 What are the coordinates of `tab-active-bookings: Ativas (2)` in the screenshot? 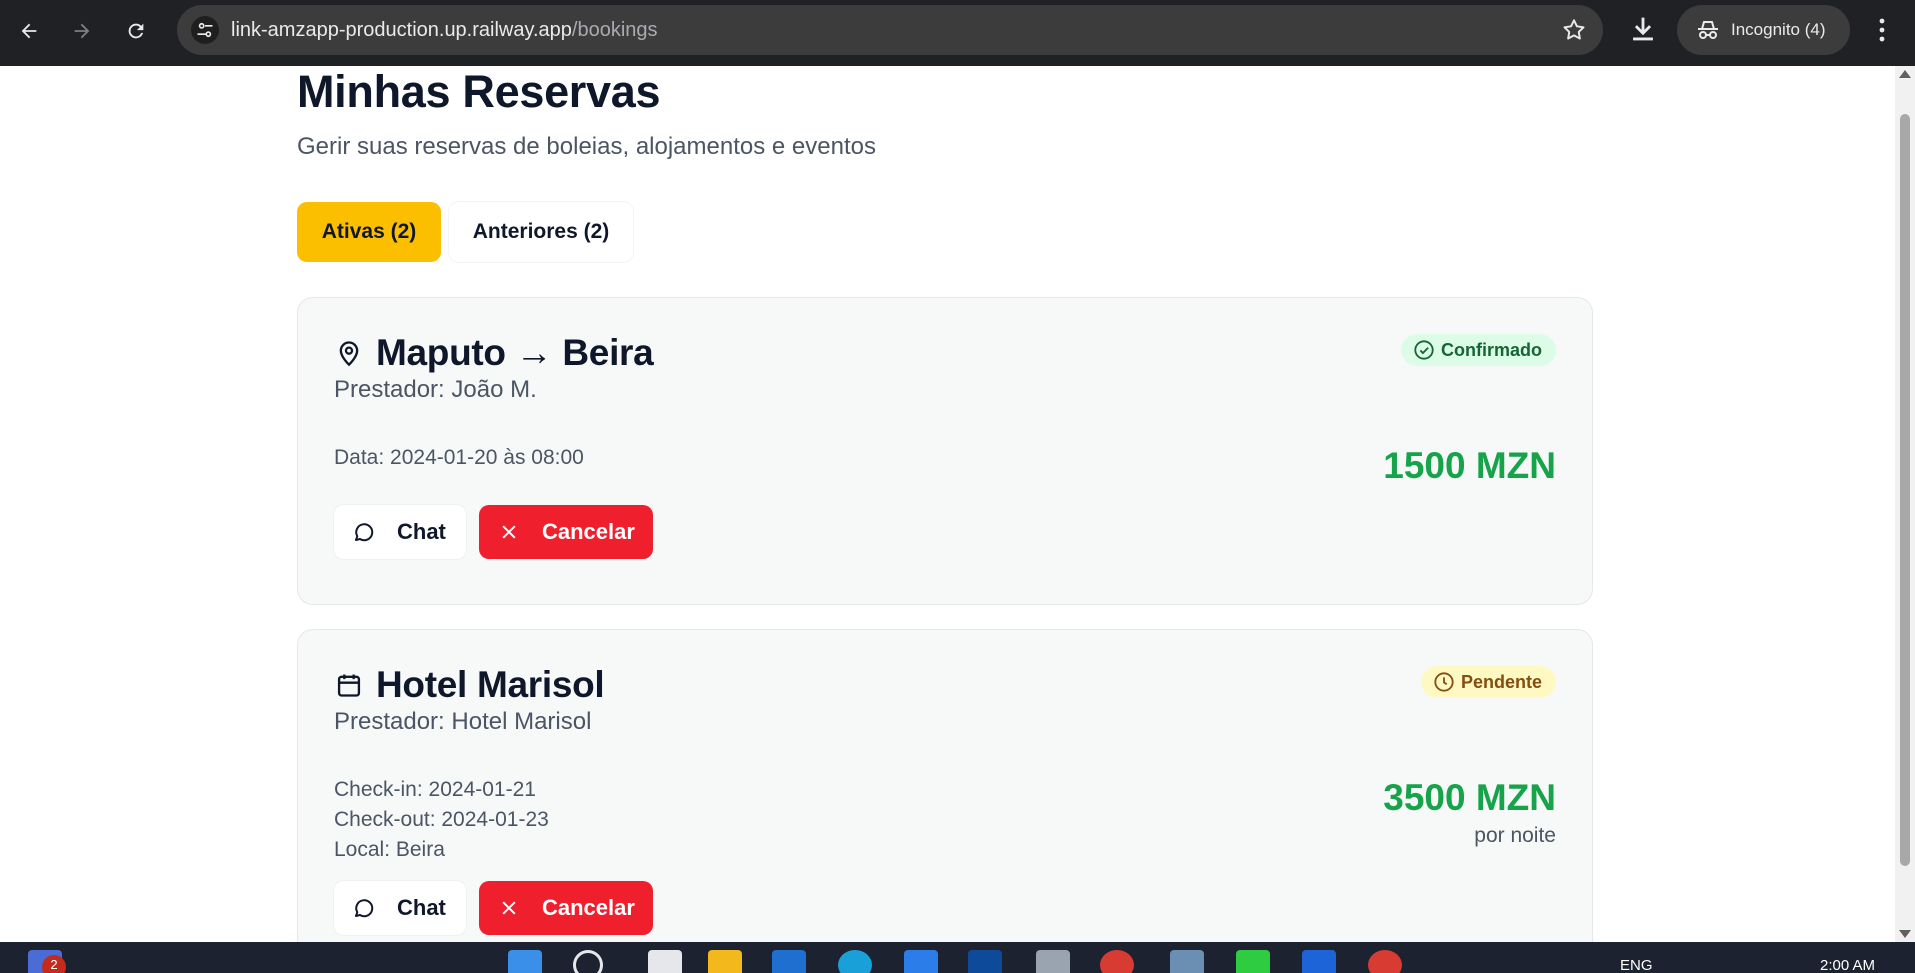 It's located at (369, 232).